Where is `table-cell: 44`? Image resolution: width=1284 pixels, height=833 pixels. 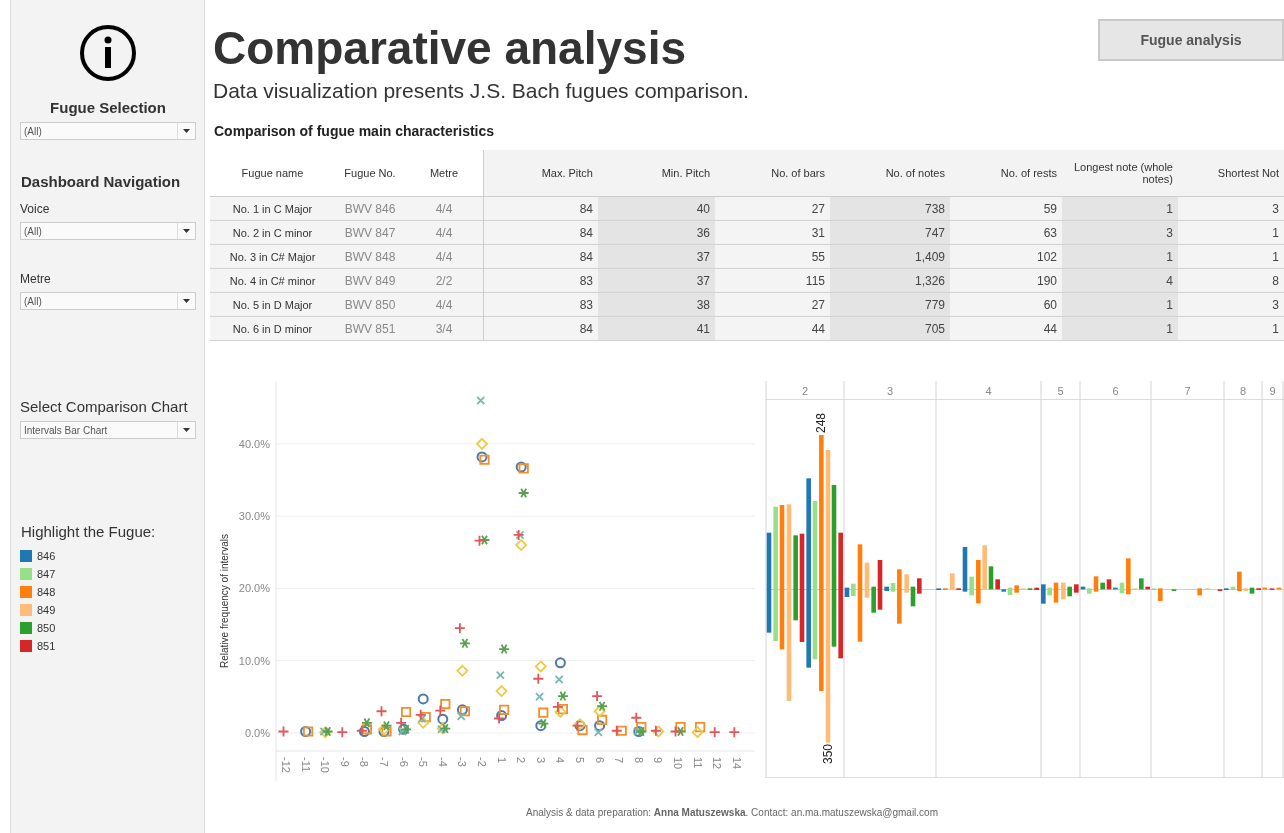 table-cell: 44 is located at coordinates (1006, 329).